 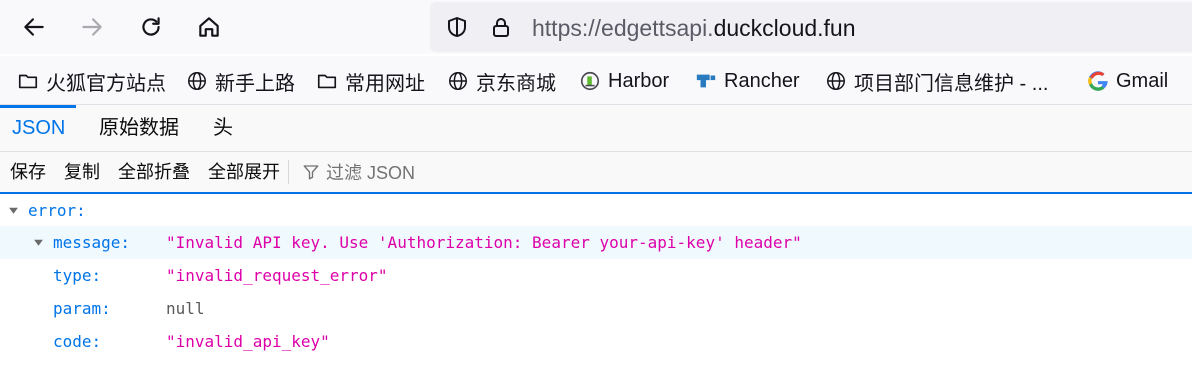 I want to click on bookmark-firefox-official: 火狐官方站点, so click(x=91, y=81).